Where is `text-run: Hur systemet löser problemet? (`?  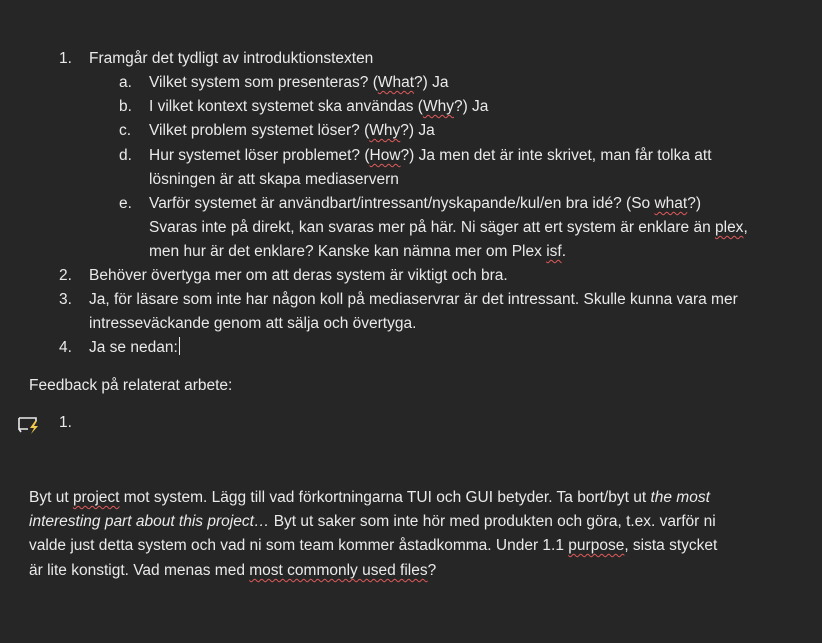
text-run: Hur systemet löser problemet? ( is located at coordinates (259, 155).